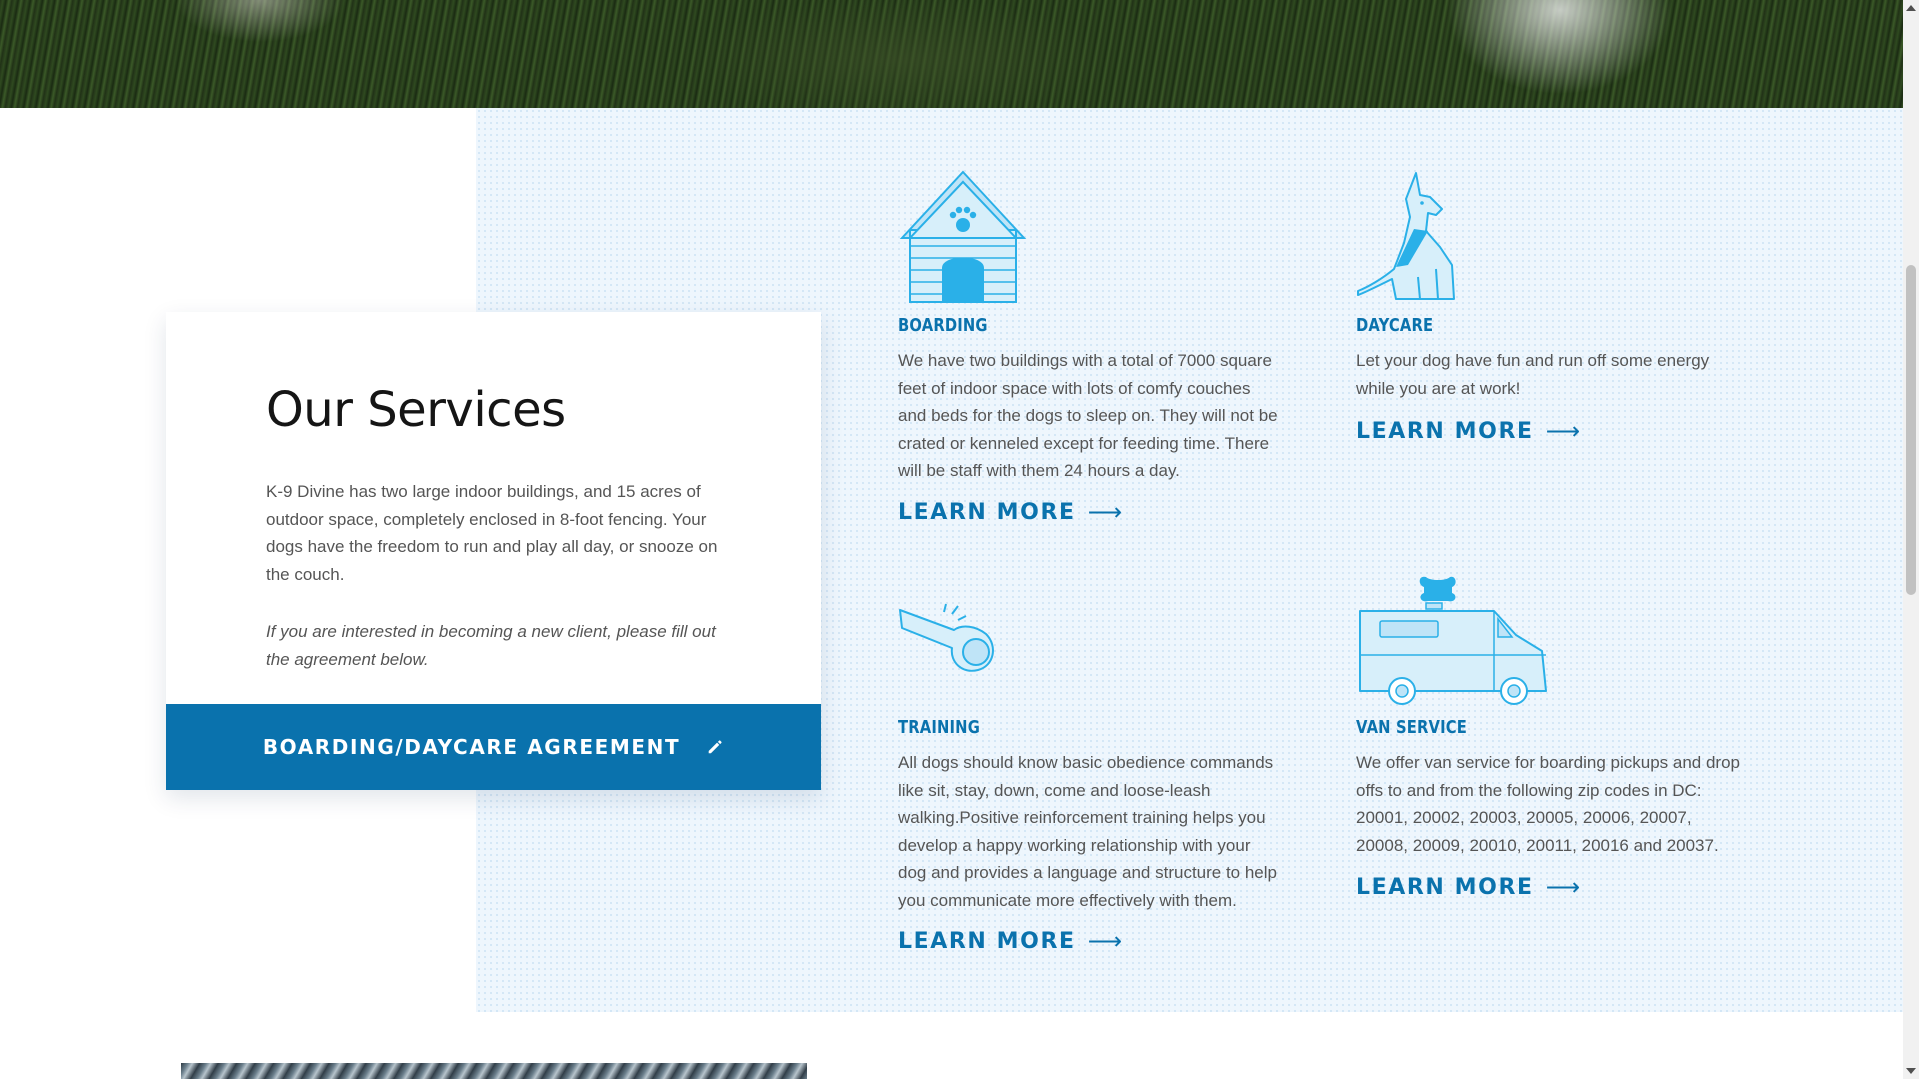  What do you see at coordinates (963, 236) in the screenshot?
I see `doghouse-icon` at bounding box center [963, 236].